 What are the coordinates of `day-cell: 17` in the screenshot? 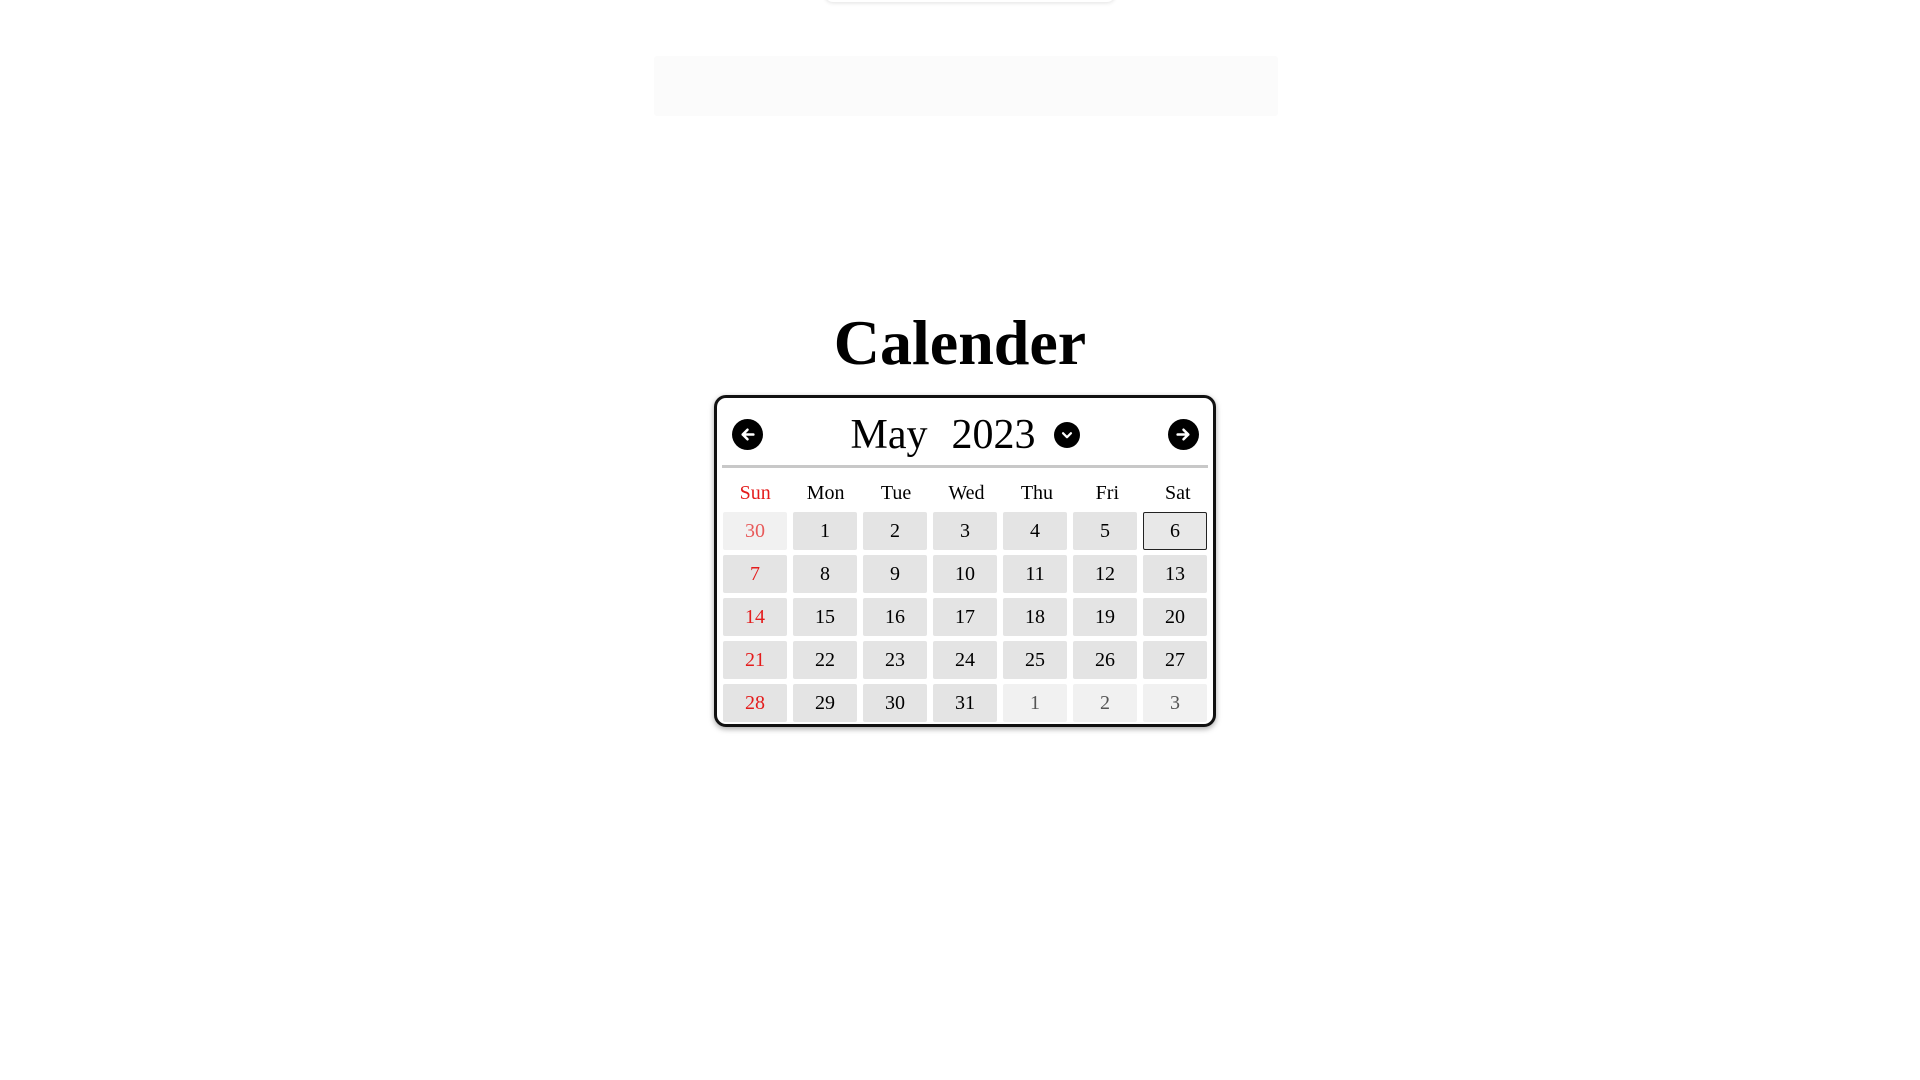 It's located at (965, 617).